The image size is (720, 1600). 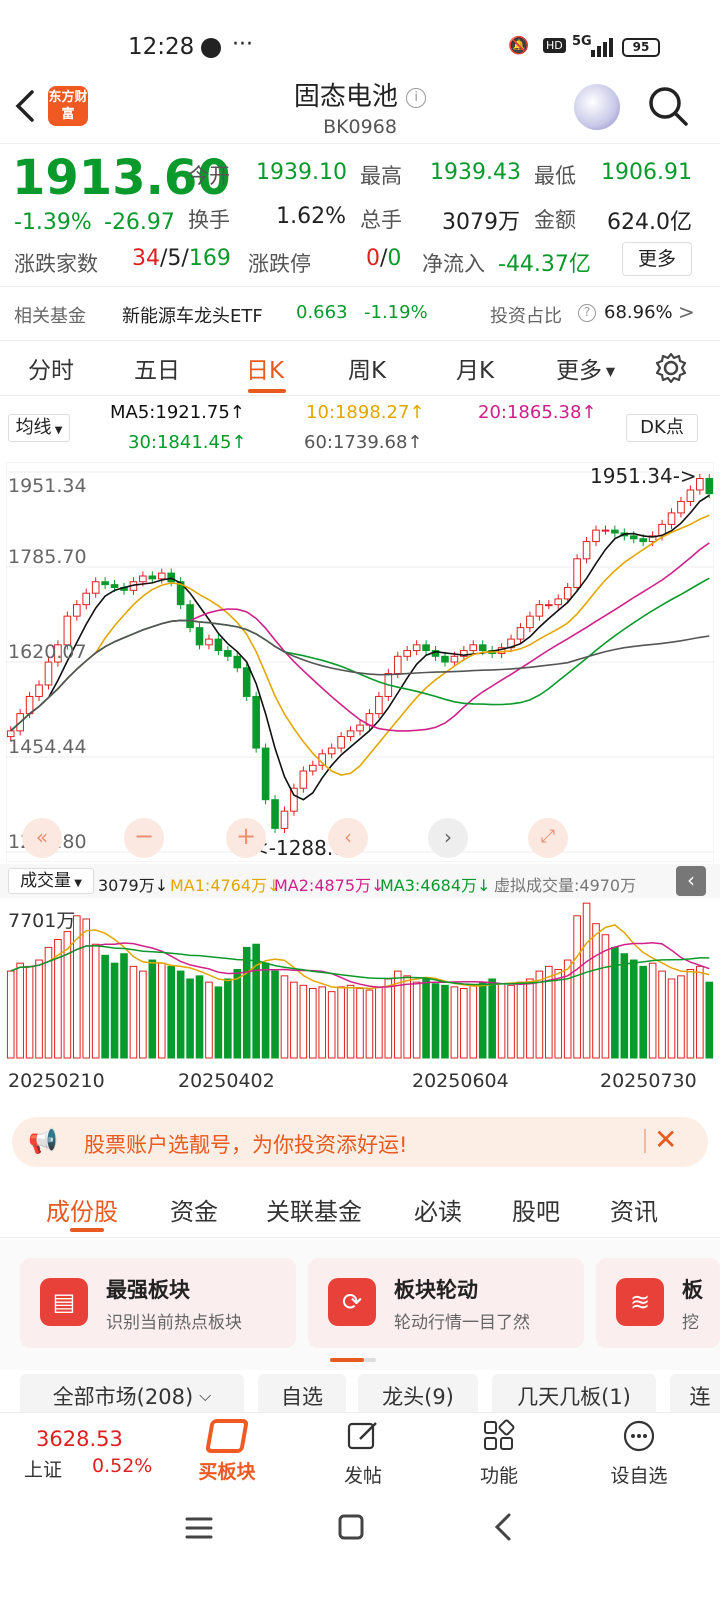 What do you see at coordinates (157, 368) in the screenshot?
I see `tab-five-day: 五日` at bounding box center [157, 368].